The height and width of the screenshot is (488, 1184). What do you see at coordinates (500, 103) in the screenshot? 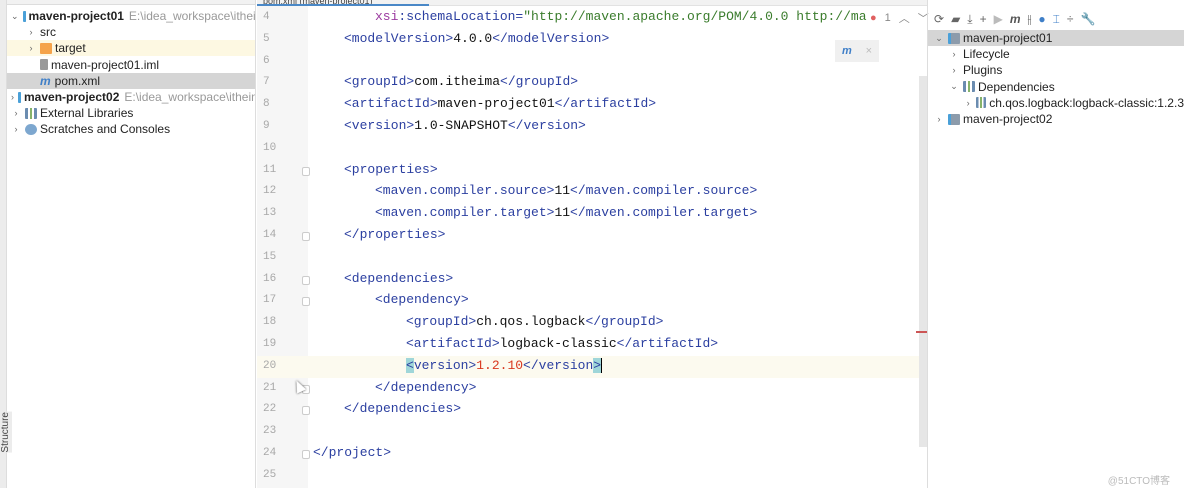
I see `code-line: <artifactId>maven-project01</artifactId>` at bounding box center [500, 103].